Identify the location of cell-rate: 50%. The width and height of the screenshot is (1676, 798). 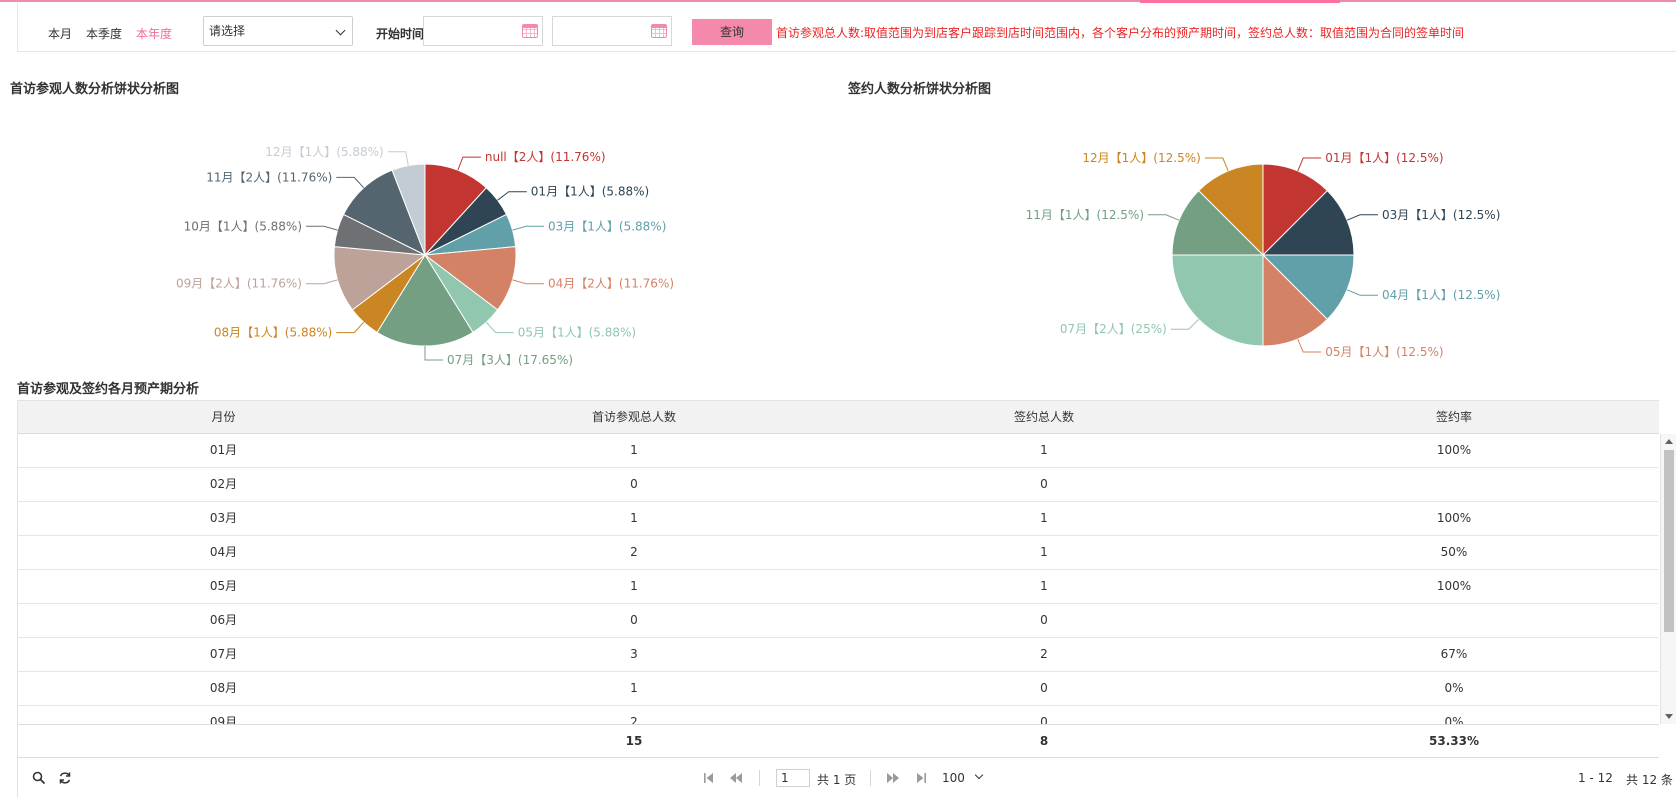
(1454, 552).